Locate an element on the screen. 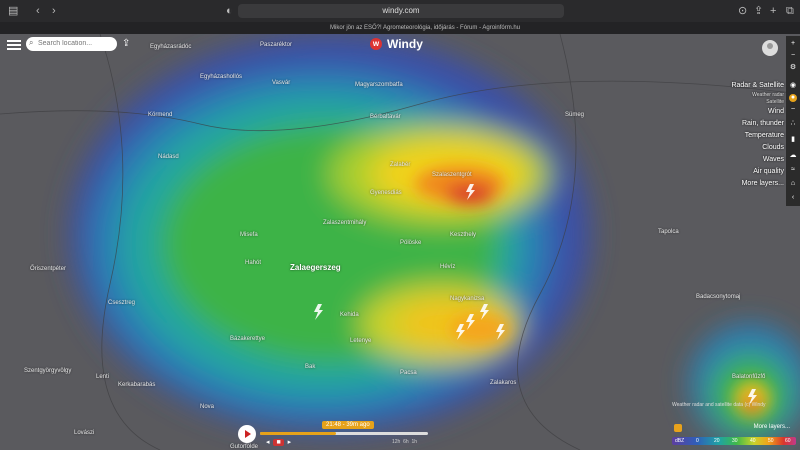 The height and width of the screenshot is (450, 800). place-label: Keszthely is located at coordinates (463, 235).